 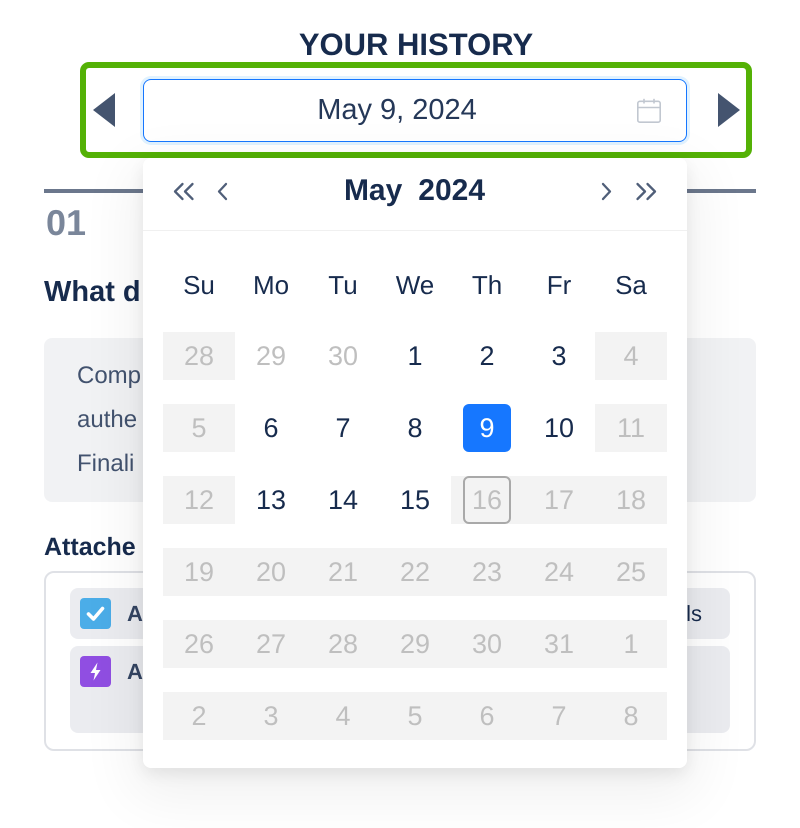 I want to click on question-heading: What d, so click(x=92, y=292).